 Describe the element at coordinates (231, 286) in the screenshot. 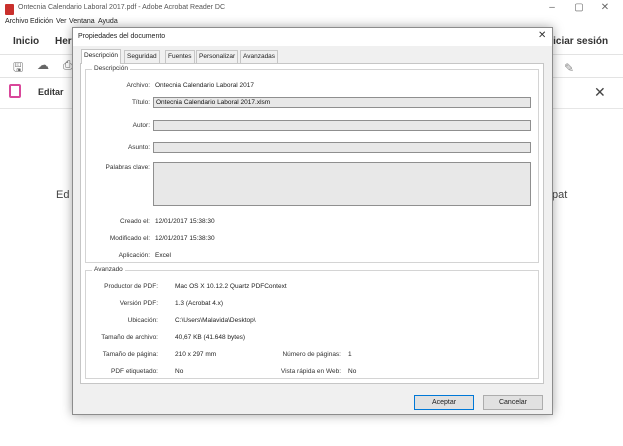

I see `pdf-producer-value: Mac OS X 10.12.2 Quartz PDFContext` at that location.